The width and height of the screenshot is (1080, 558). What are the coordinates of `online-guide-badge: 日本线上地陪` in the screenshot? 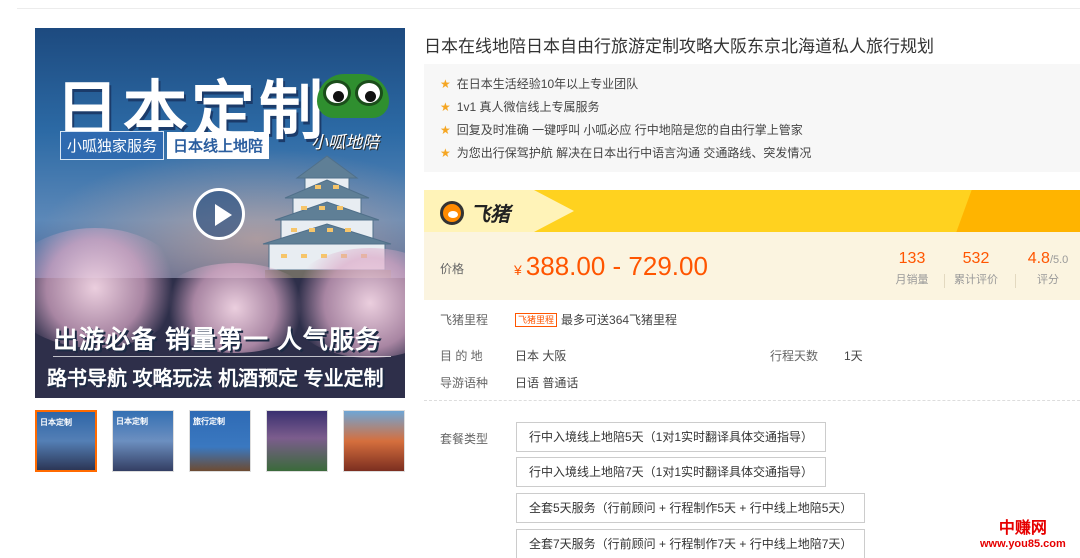 It's located at (218, 145).